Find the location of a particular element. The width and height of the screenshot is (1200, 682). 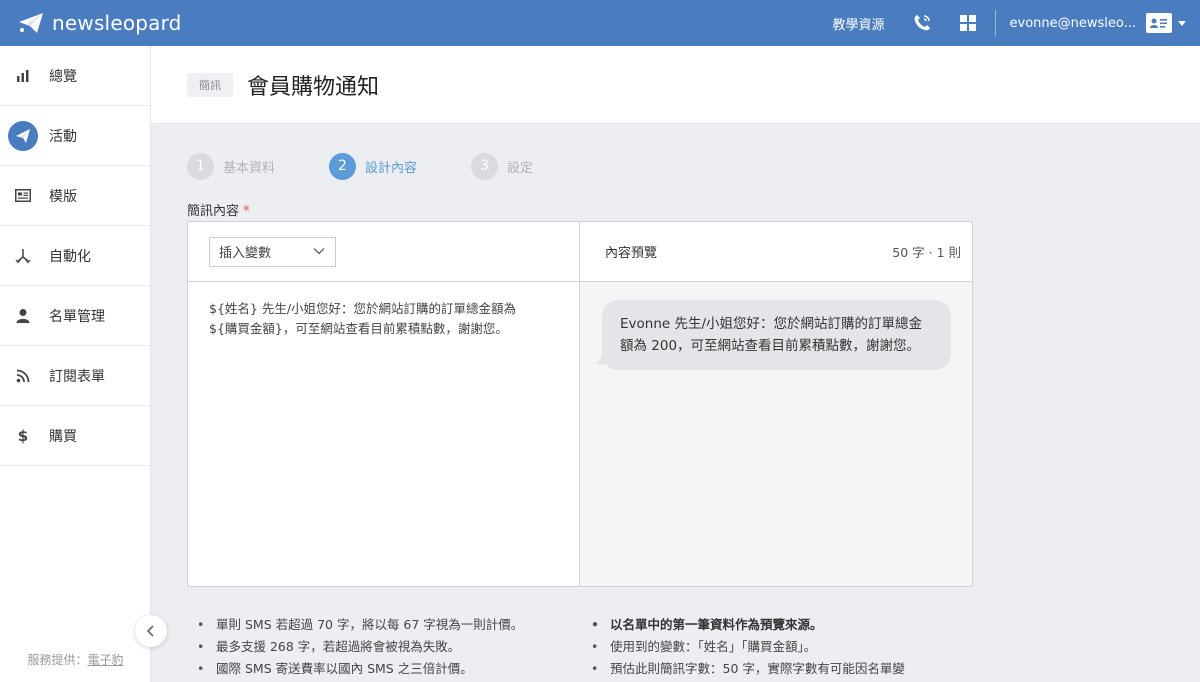

sidebar-item-label: 模版 is located at coordinates (63, 196).